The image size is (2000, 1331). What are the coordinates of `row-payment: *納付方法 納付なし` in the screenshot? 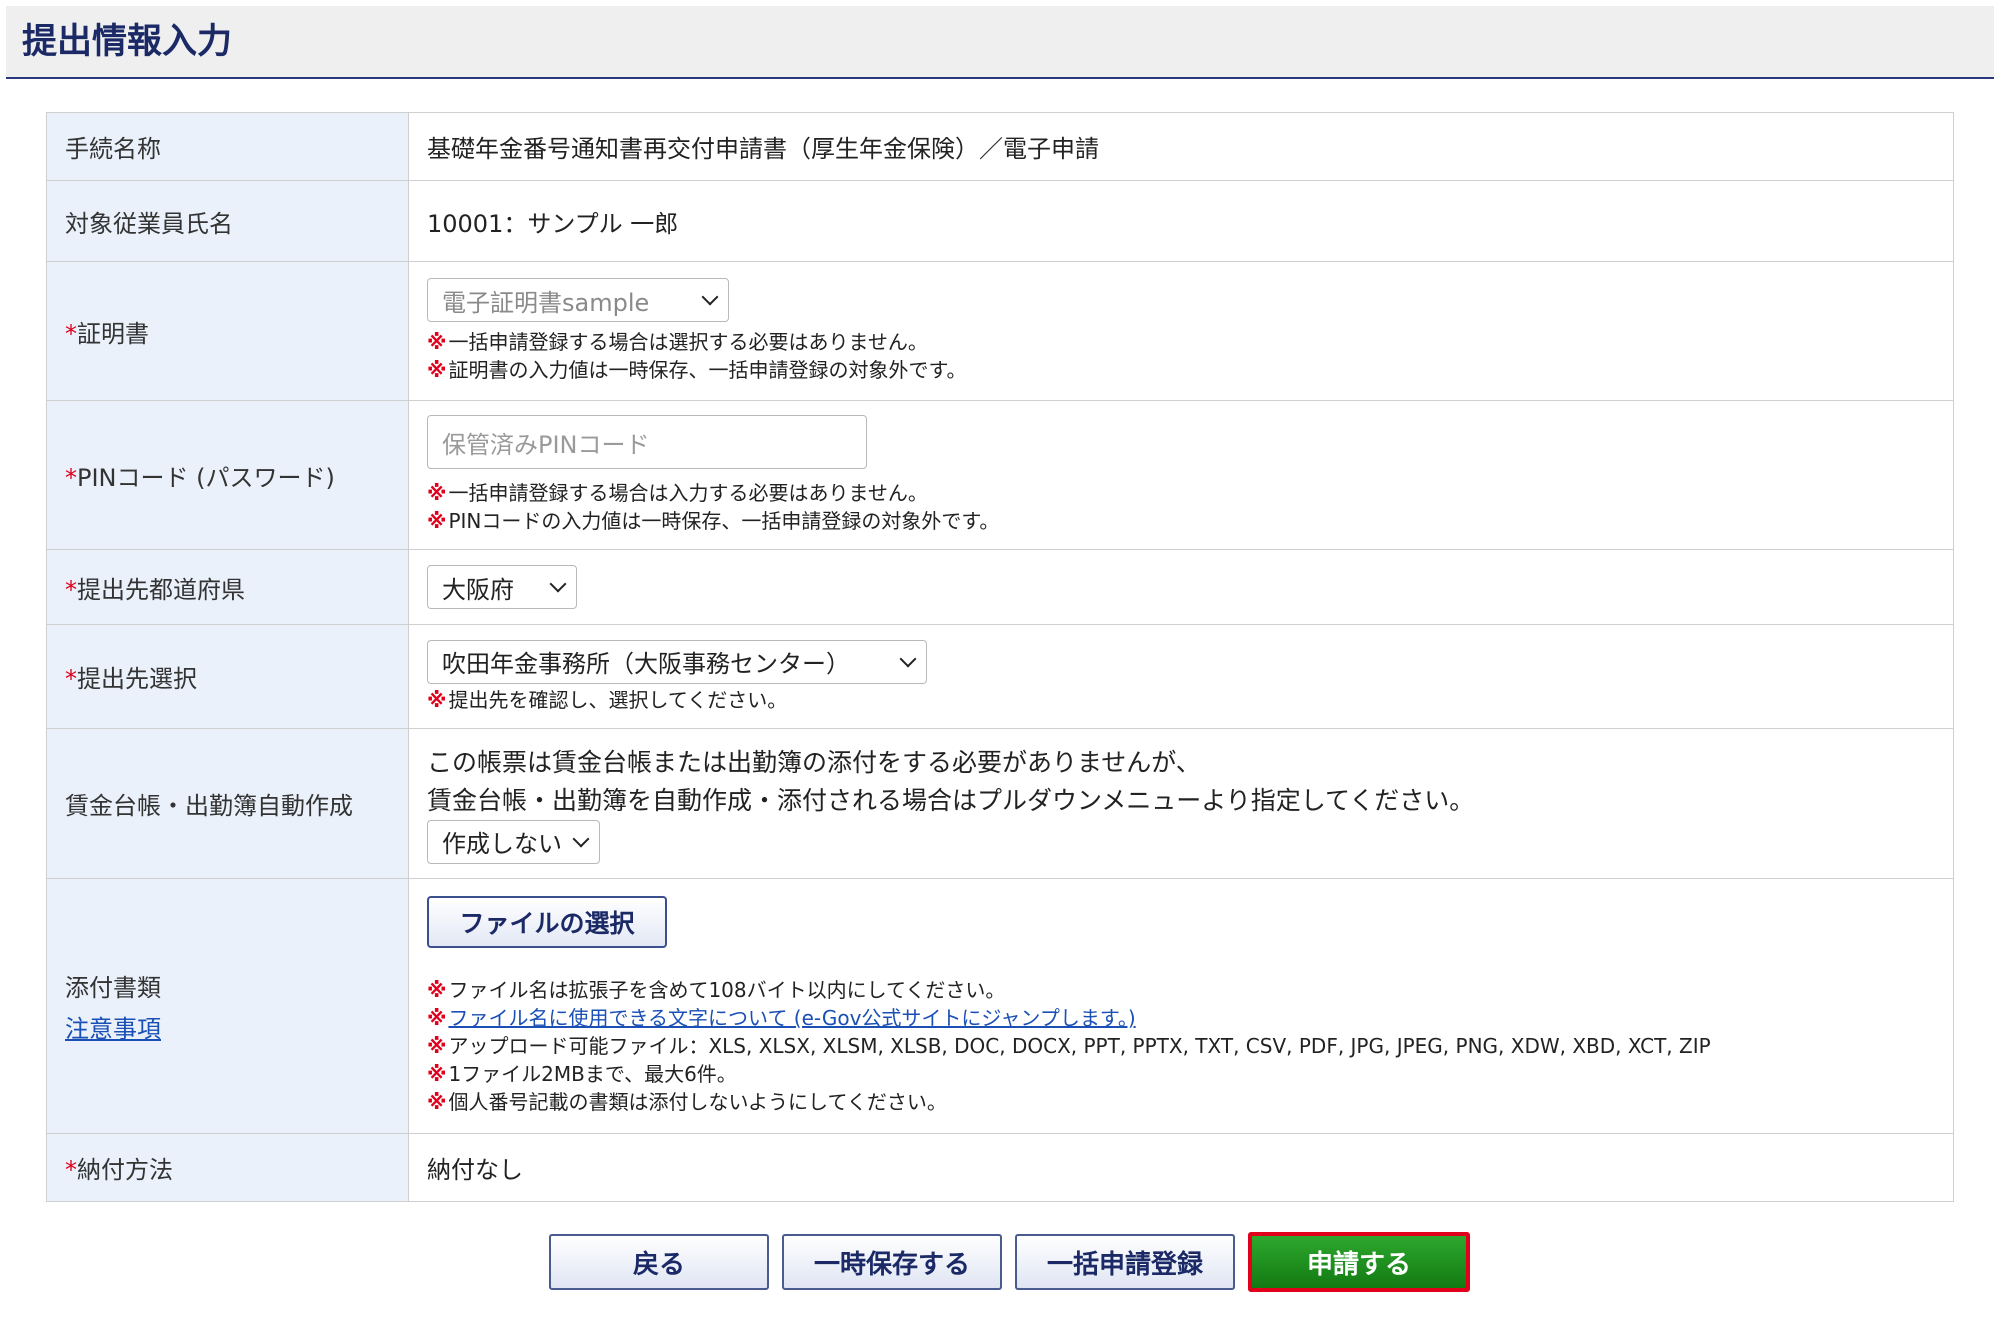 It's located at (1000, 1167).